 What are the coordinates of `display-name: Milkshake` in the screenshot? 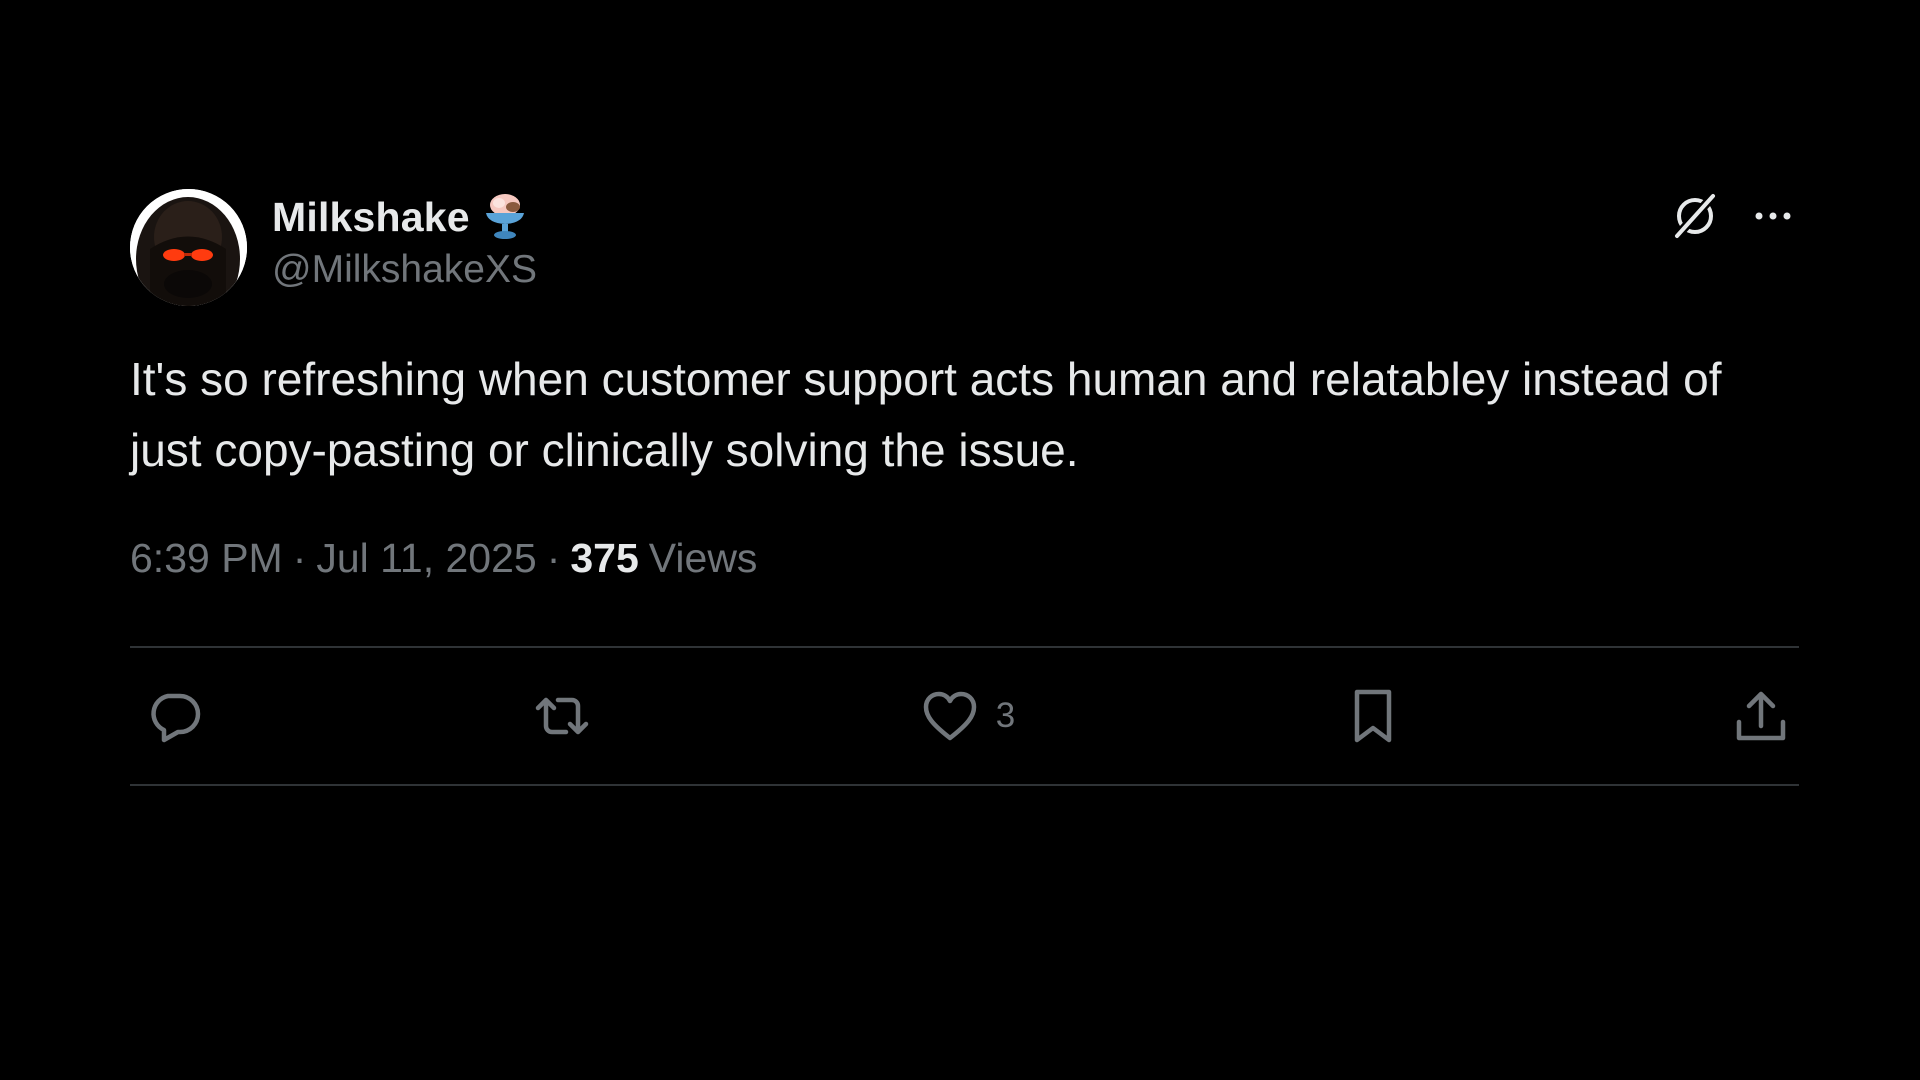 It's located at (371, 217).